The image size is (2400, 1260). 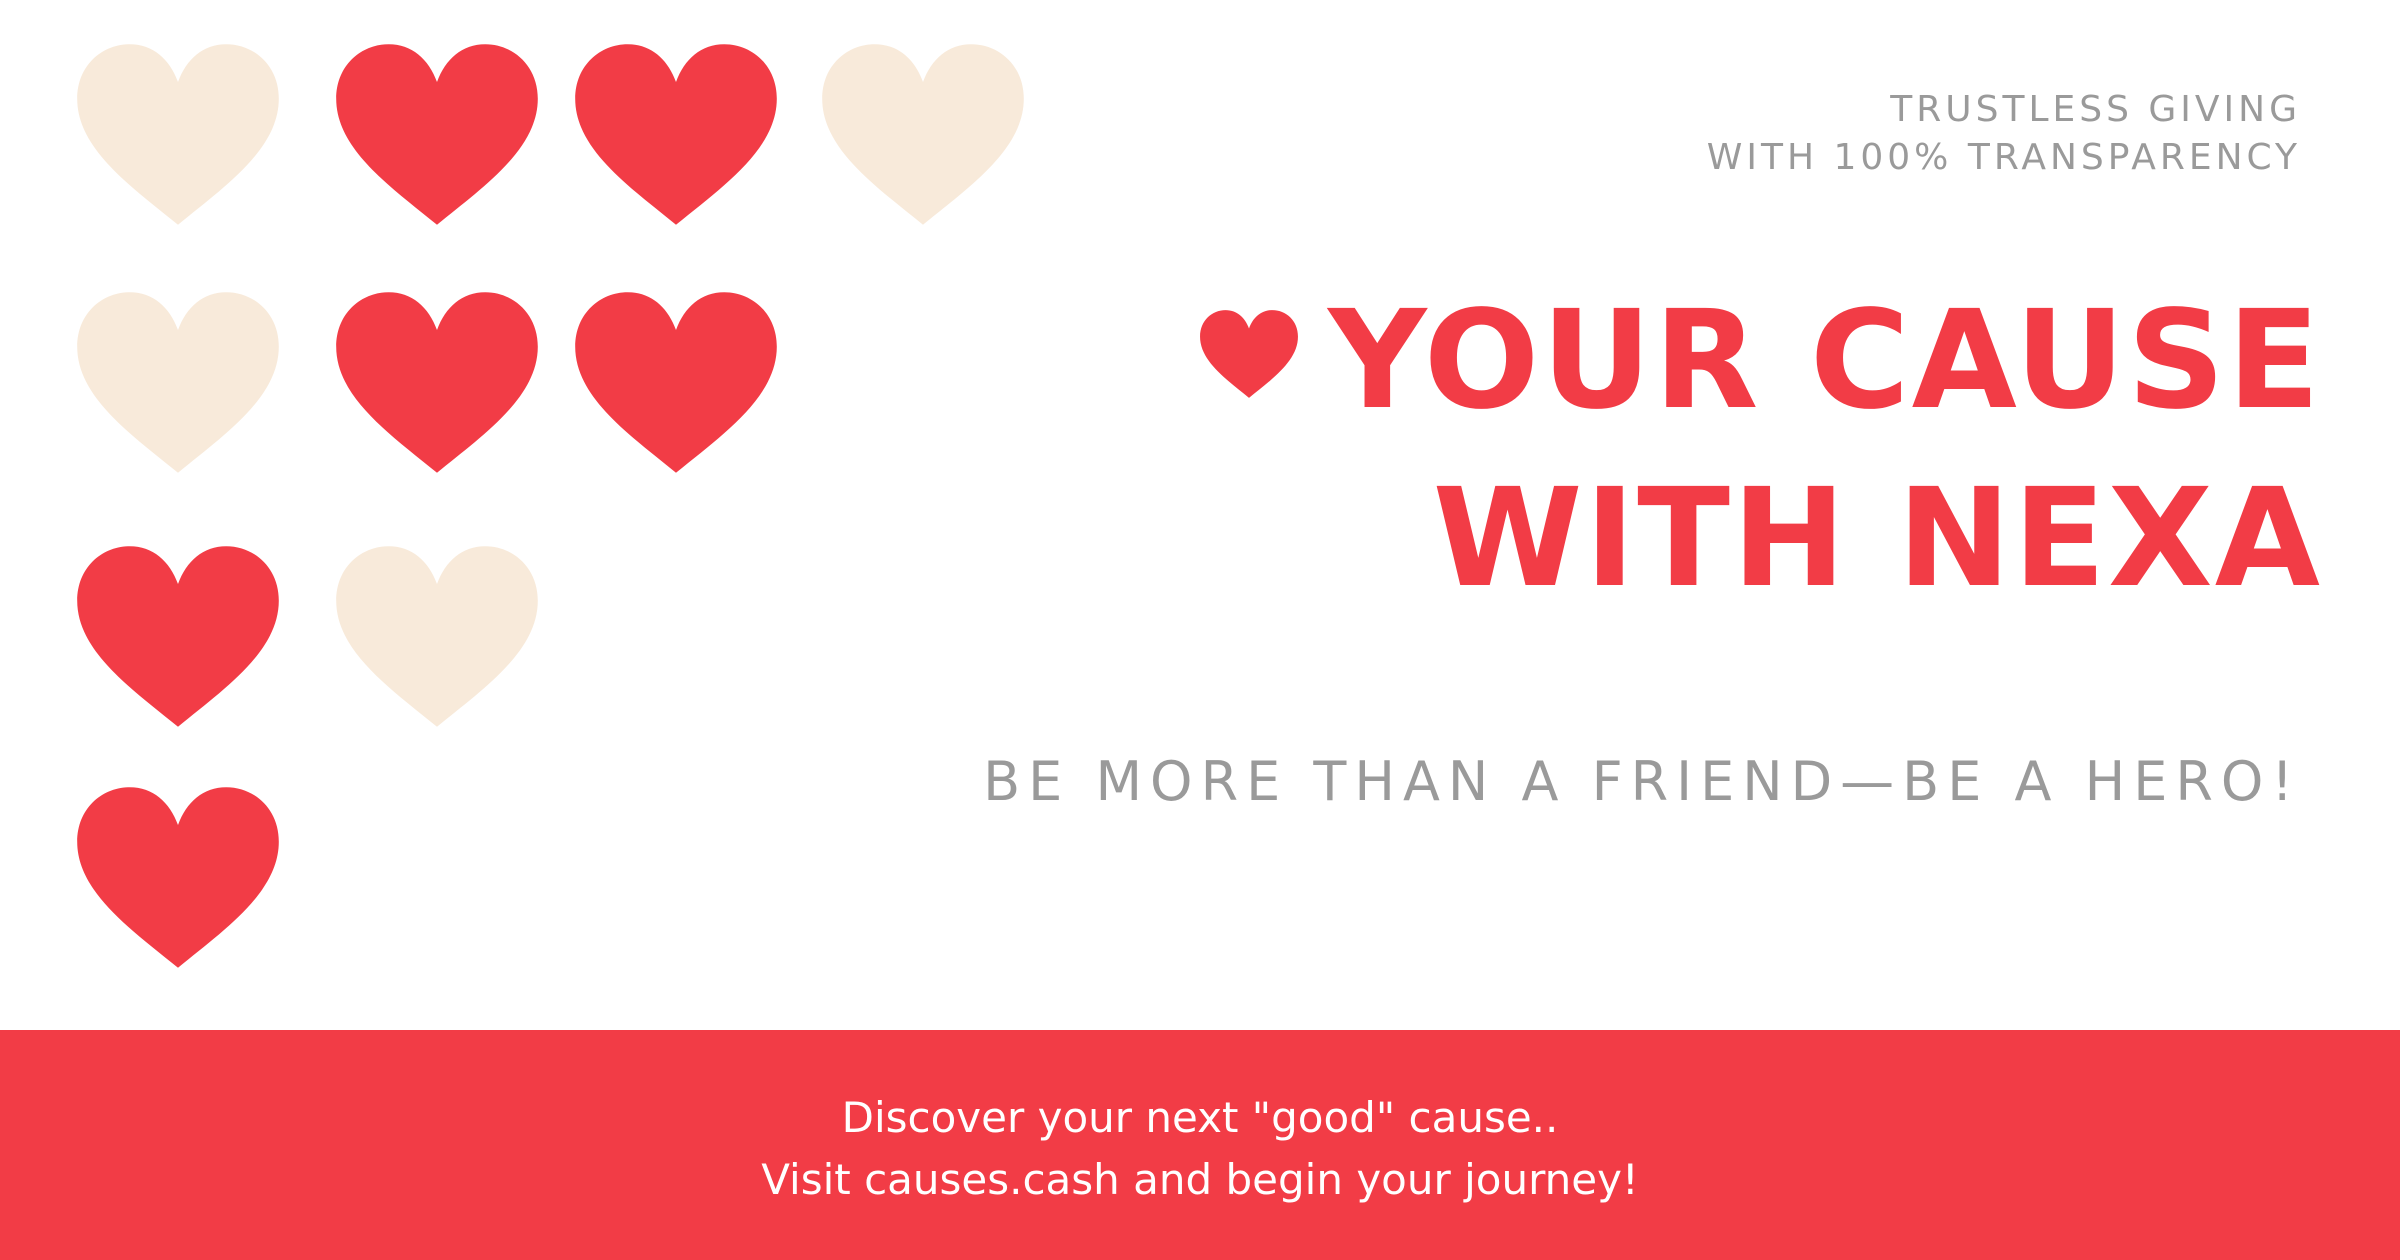 What do you see at coordinates (1642, 781) in the screenshot?
I see `slogan: BE MORE THAN A FRIEND—BE A HERO!` at bounding box center [1642, 781].